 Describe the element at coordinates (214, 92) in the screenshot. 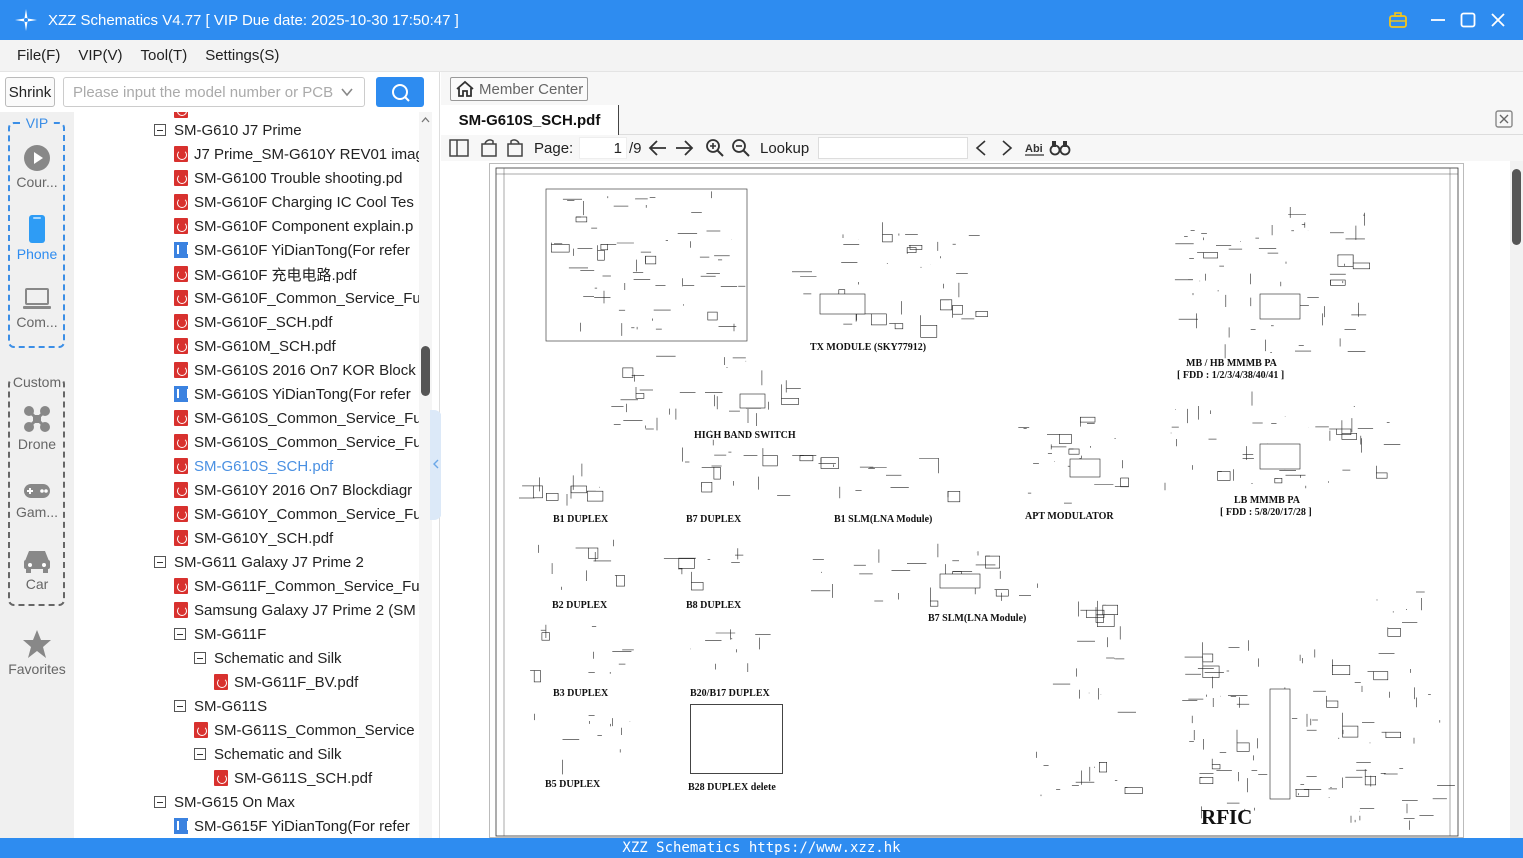

I see `model-search-input: Please input the model number or PCB` at that location.